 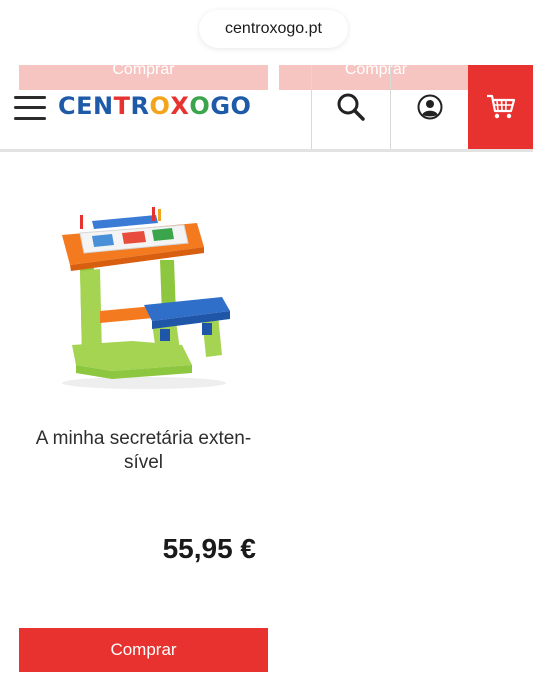 What do you see at coordinates (144, 298) in the screenshot?
I see `product-image` at bounding box center [144, 298].